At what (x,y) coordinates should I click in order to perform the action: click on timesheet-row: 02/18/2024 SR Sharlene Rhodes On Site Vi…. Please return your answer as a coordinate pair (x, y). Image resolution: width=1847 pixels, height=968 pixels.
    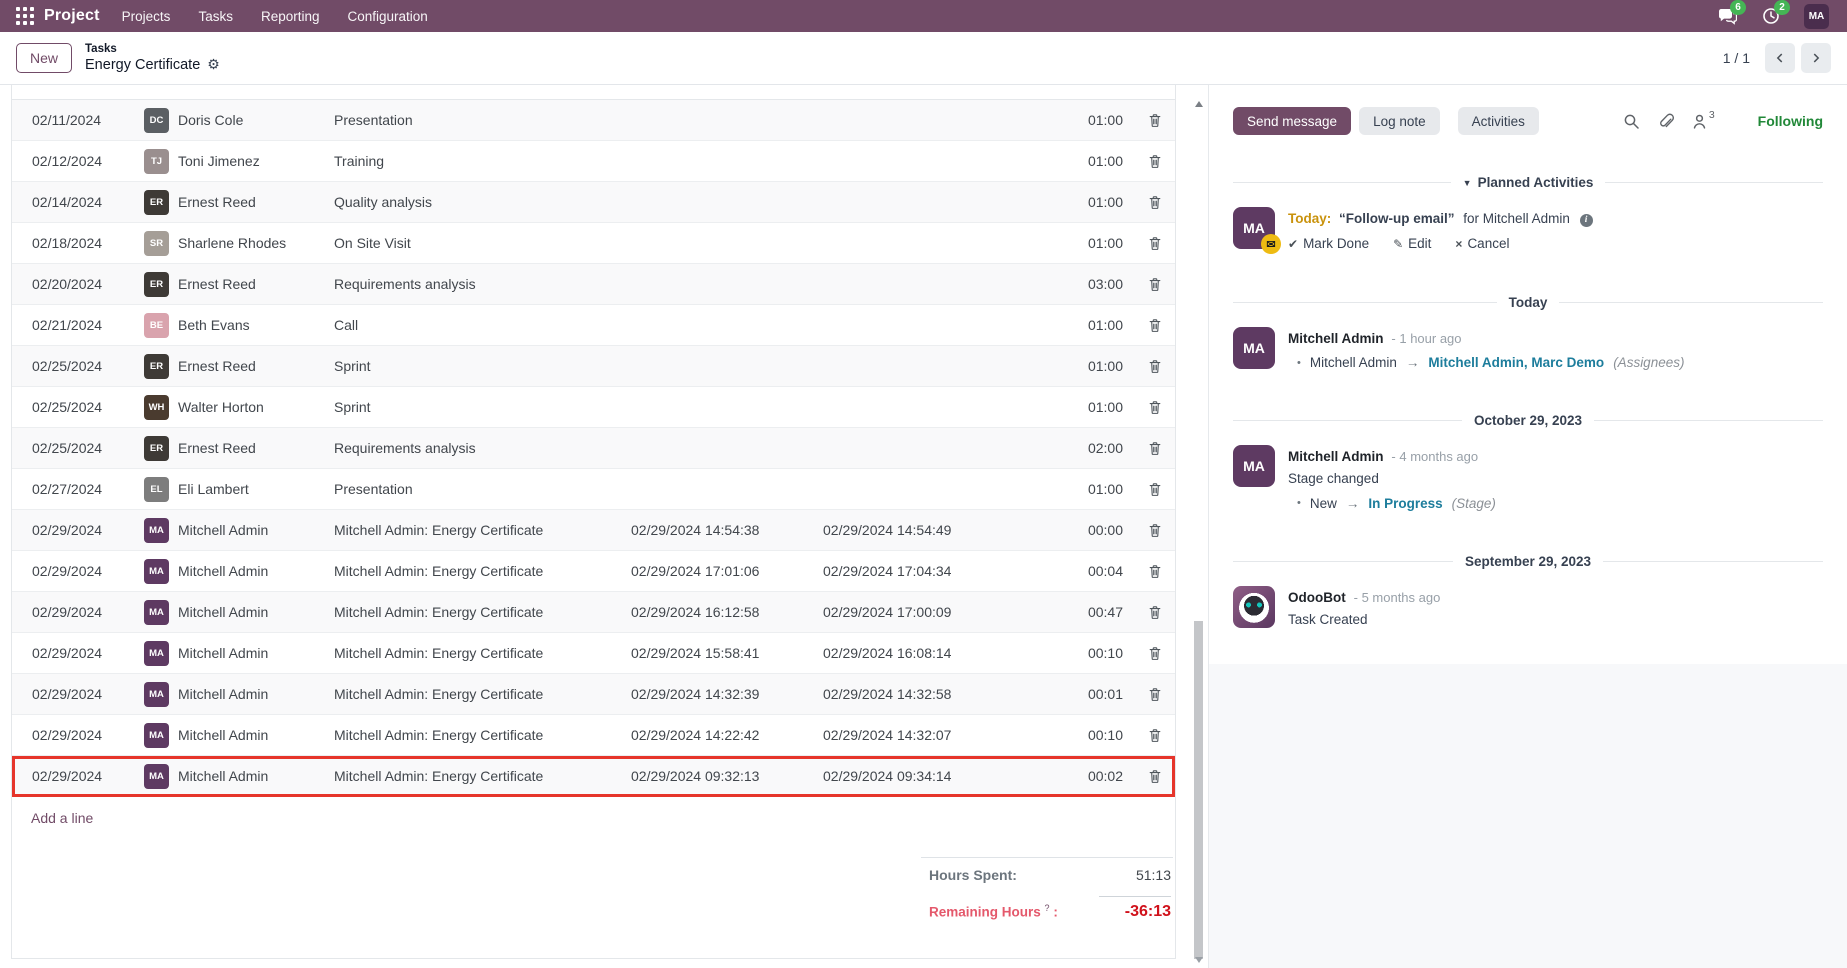
    Looking at the image, I should click on (593, 243).